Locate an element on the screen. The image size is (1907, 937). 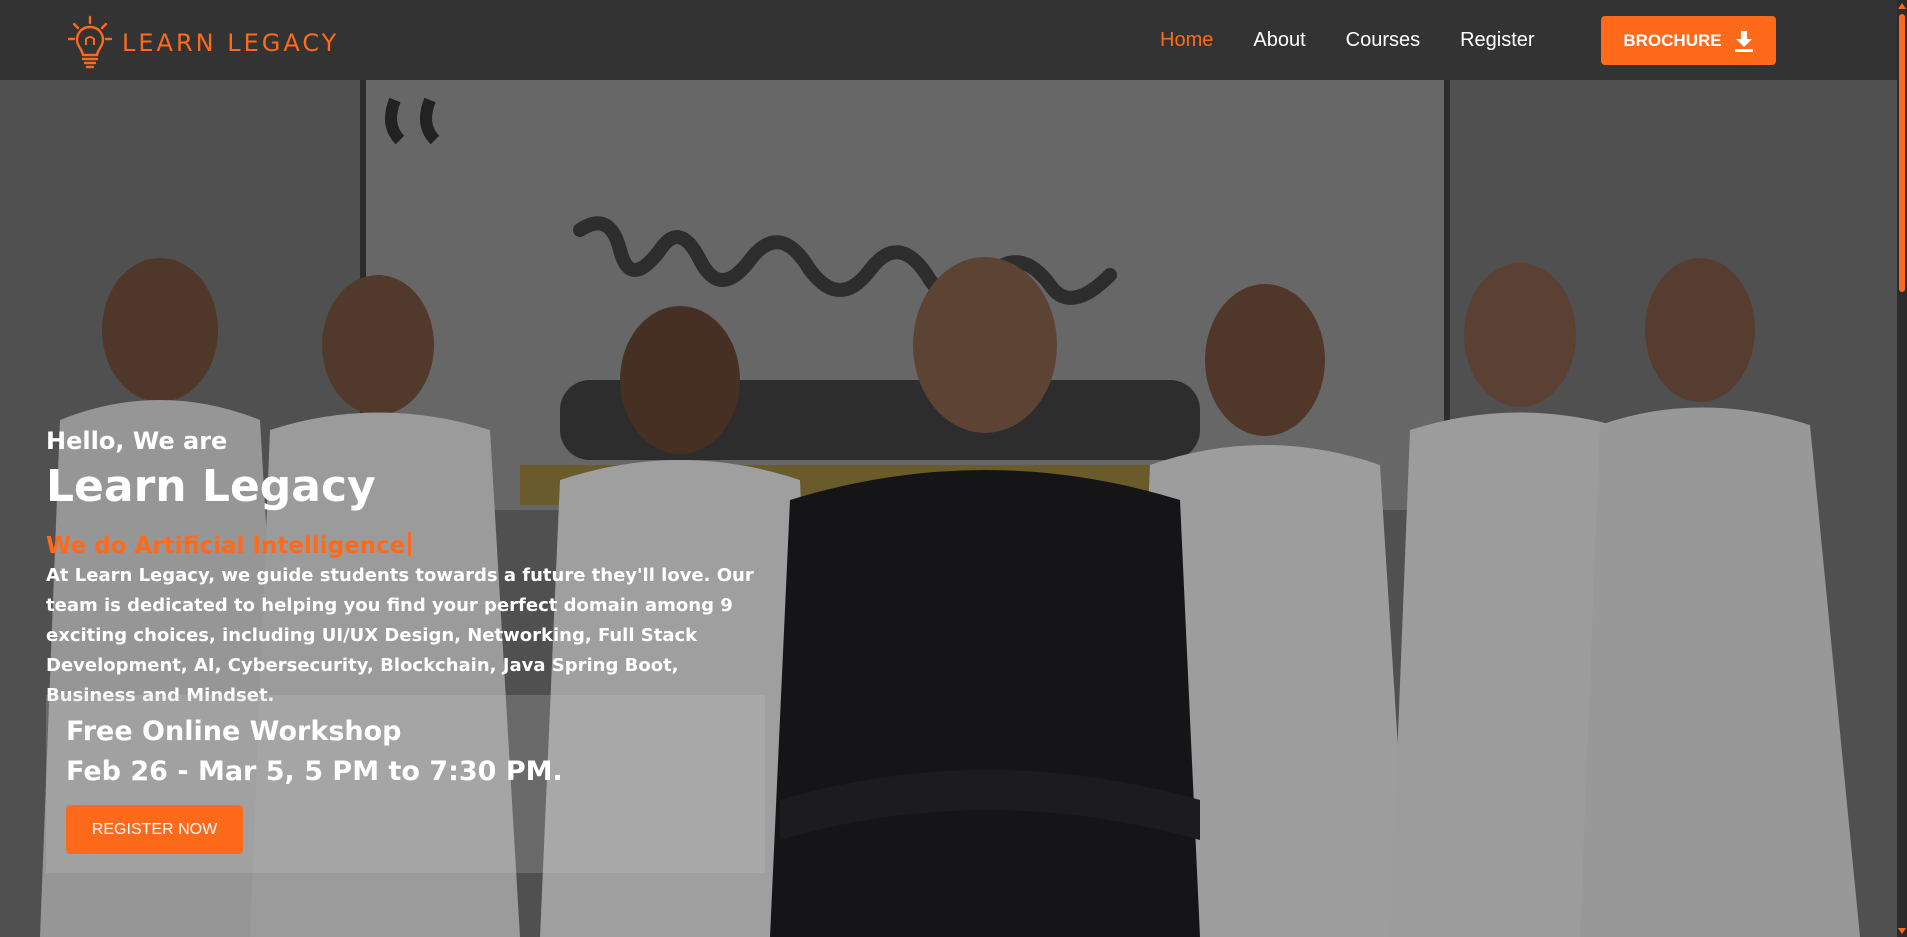
main-nav: Home About Courses Register is located at coordinates (1367, 40).